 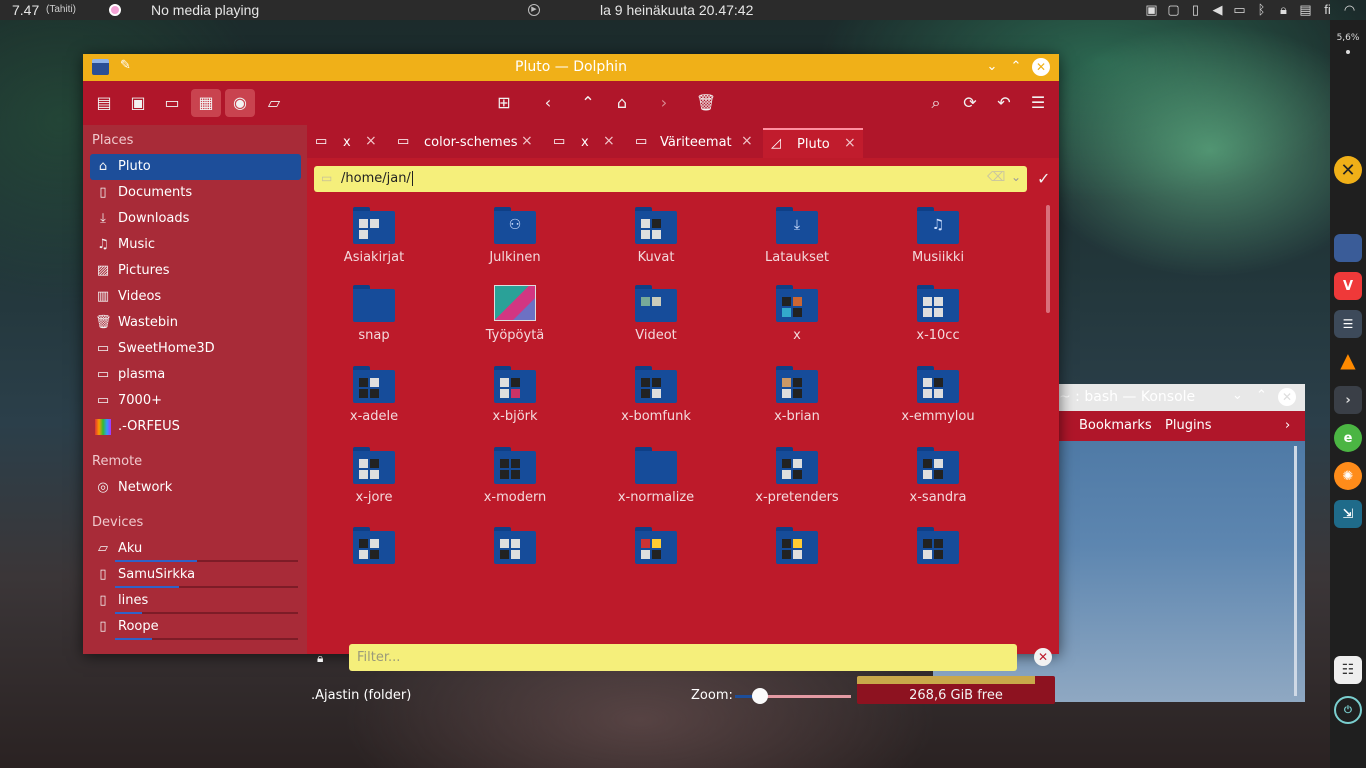 What do you see at coordinates (1043, 178) in the screenshot?
I see `confirm-icon: ✓` at bounding box center [1043, 178].